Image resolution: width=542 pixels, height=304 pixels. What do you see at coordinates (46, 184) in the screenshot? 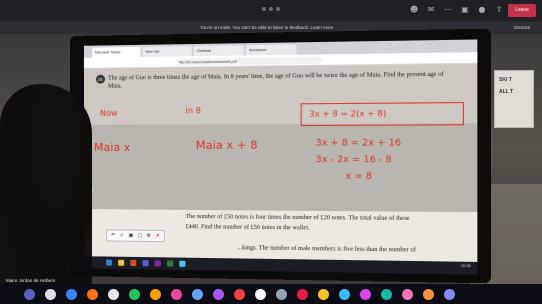
I see `foreground-person` at bounding box center [46, 184].